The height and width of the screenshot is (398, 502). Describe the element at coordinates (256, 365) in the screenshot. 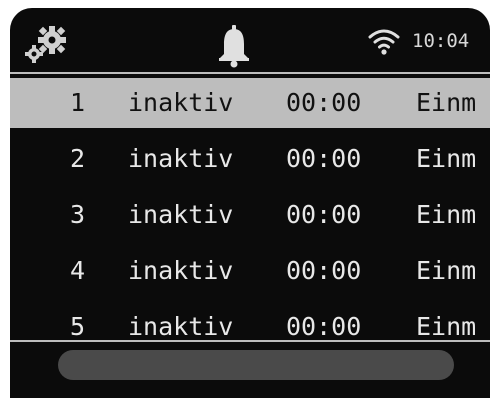

I see `footer-bar` at that location.